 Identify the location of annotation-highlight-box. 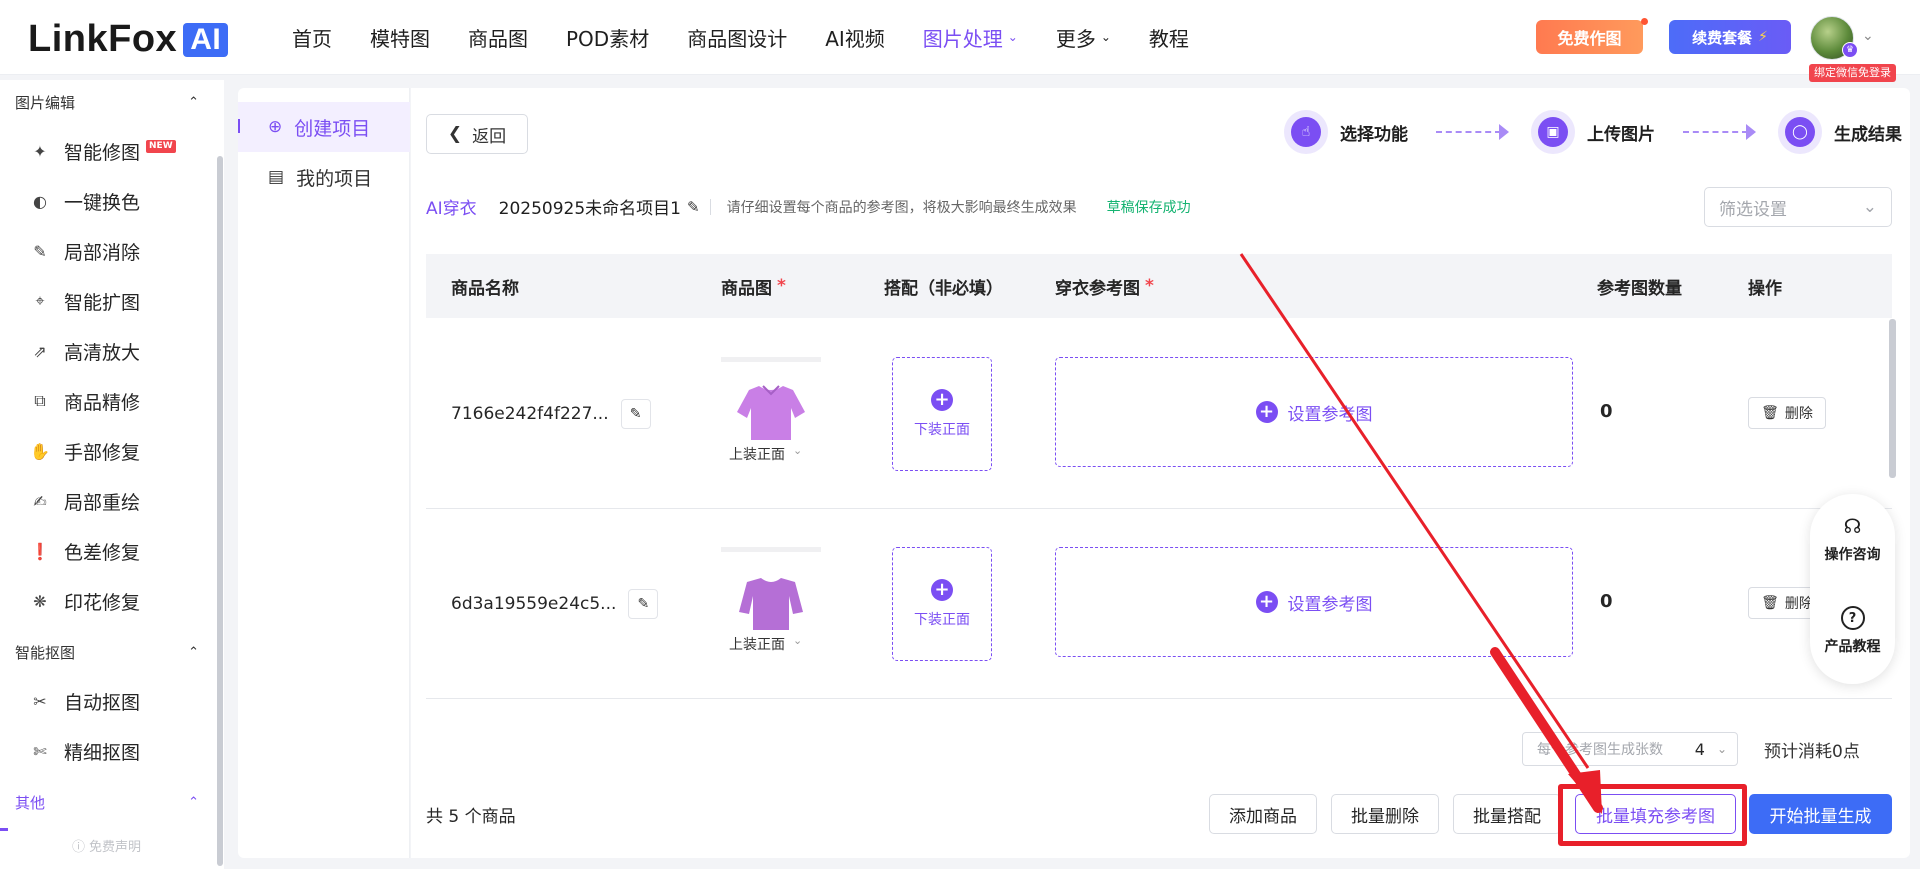
(1652, 815).